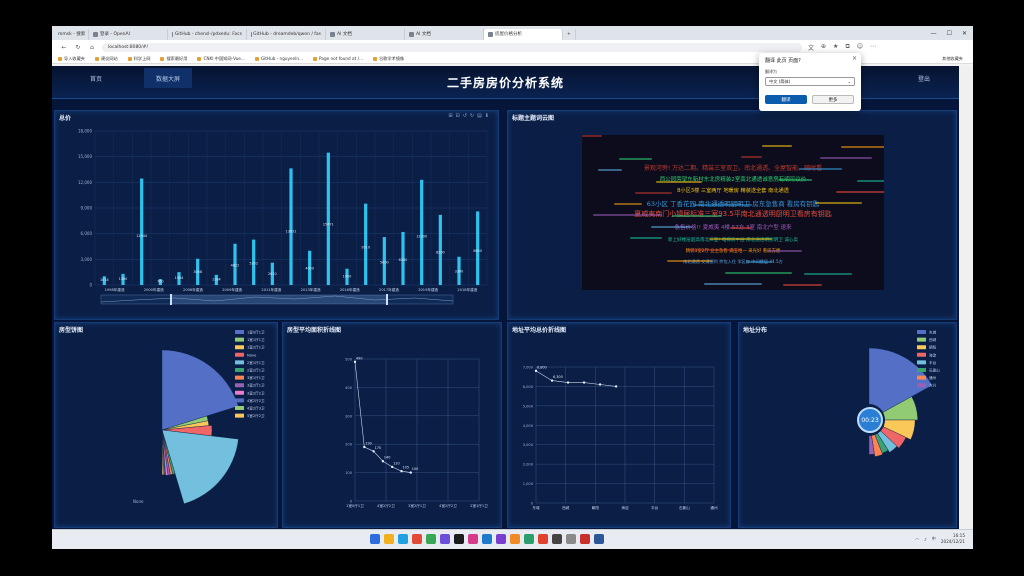 The image size is (1024, 576). I want to click on bookmark-label: 搜索最好用, so click(177, 58).